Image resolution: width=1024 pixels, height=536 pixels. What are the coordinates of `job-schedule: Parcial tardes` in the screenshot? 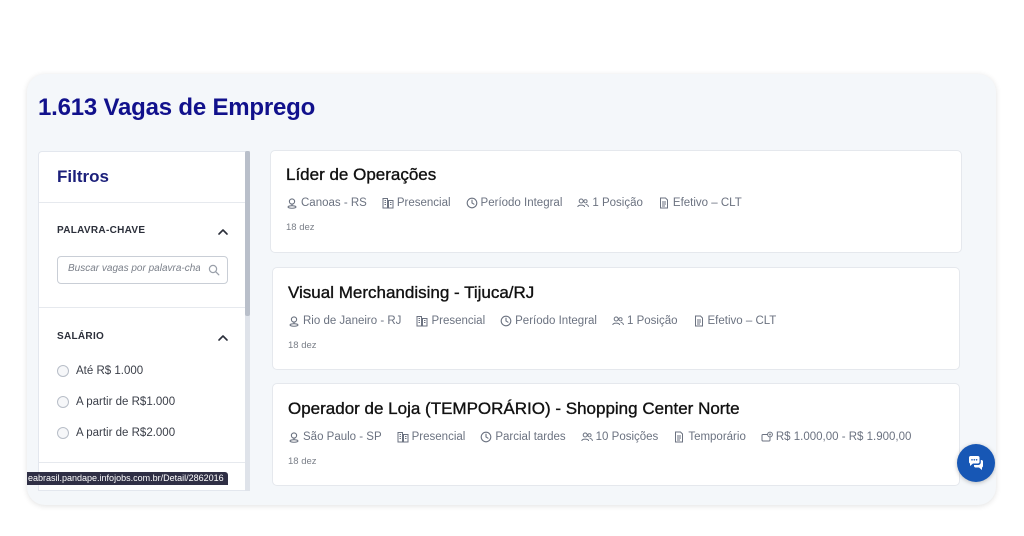 It's located at (523, 437).